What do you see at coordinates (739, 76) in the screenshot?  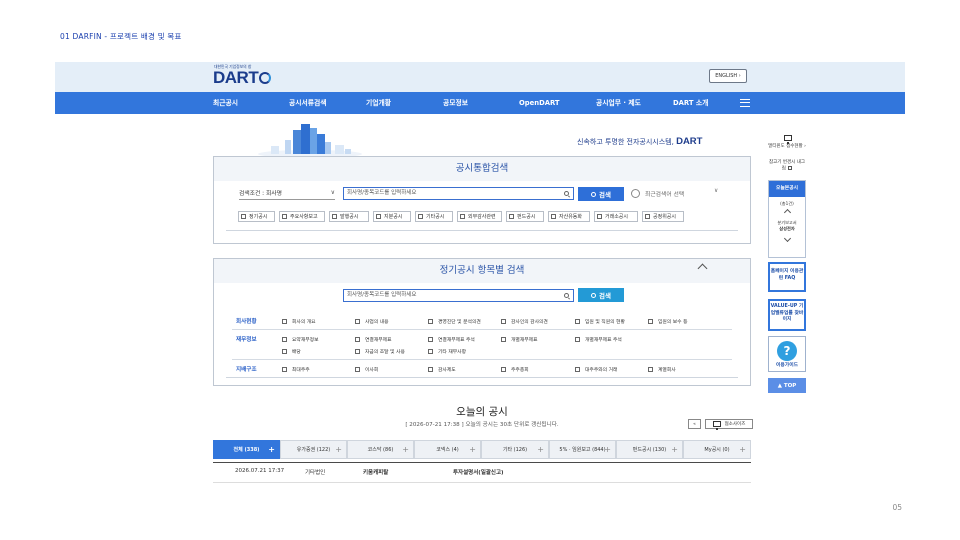 I see `chevron-right-icon: ›` at bounding box center [739, 76].